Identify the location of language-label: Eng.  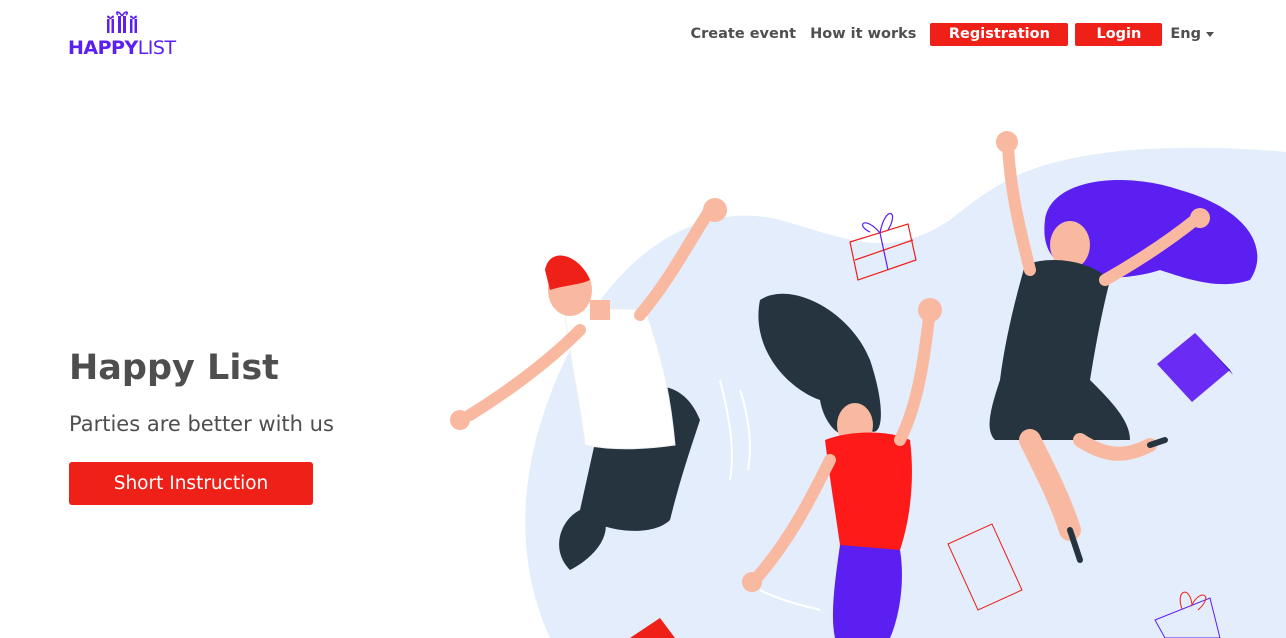
(1185, 34).